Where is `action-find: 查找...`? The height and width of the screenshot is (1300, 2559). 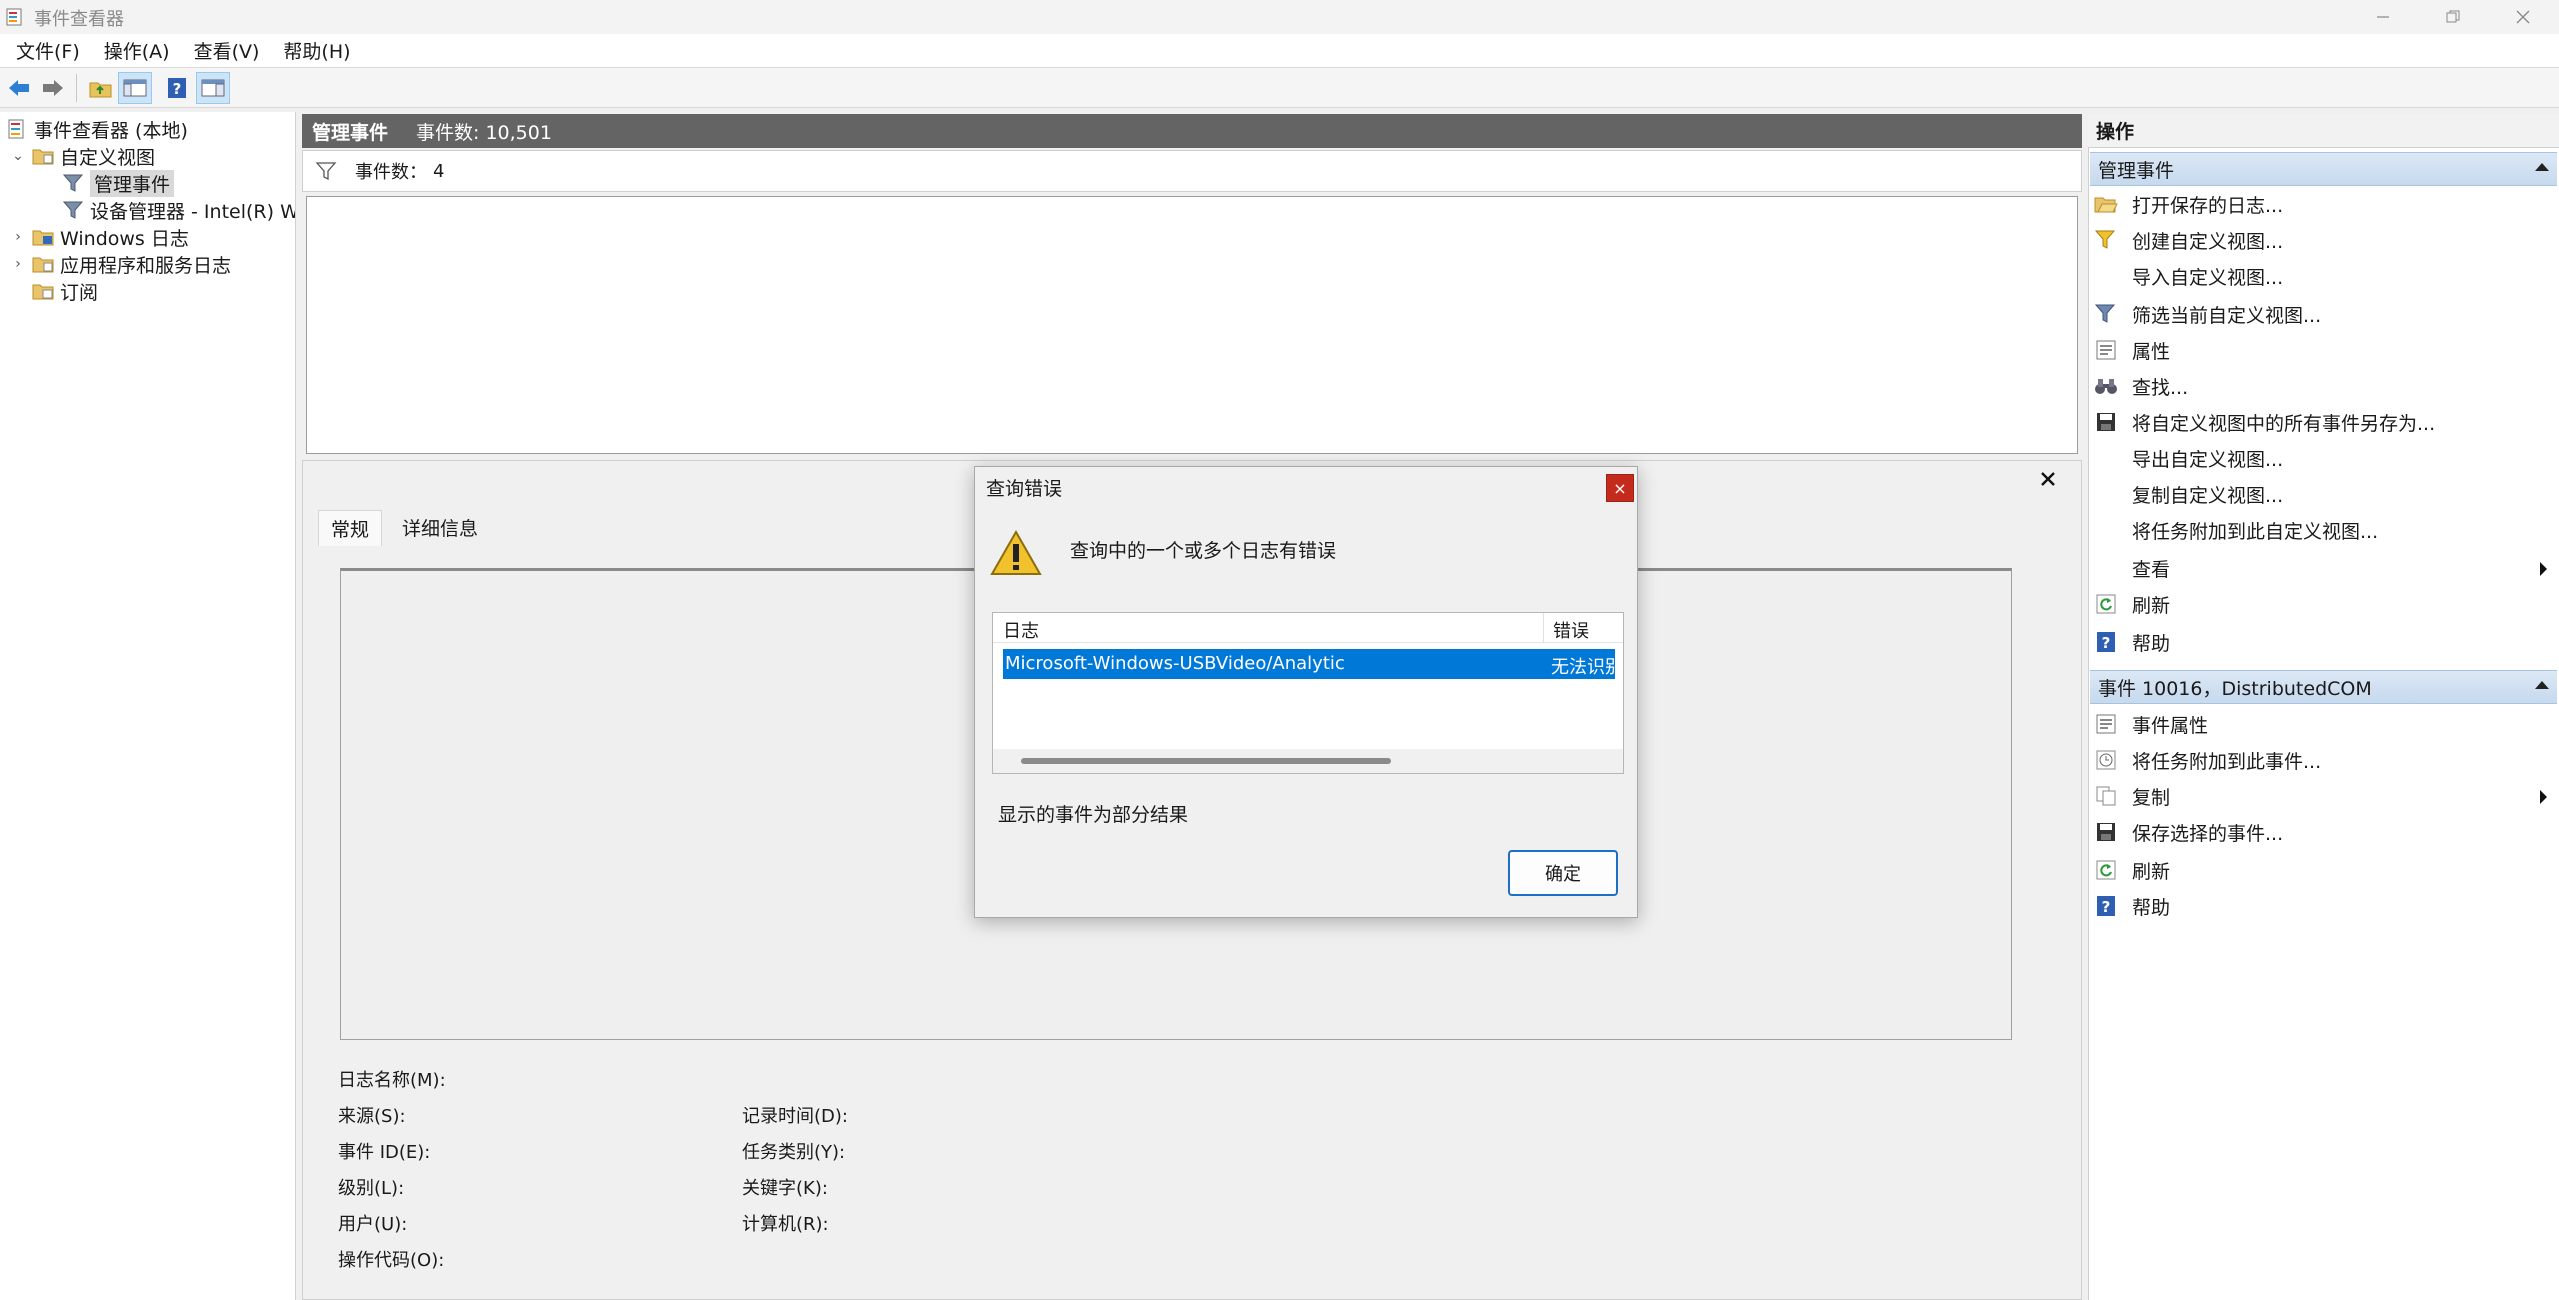 action-find: 查找... is located at coordinates (2323, 386).